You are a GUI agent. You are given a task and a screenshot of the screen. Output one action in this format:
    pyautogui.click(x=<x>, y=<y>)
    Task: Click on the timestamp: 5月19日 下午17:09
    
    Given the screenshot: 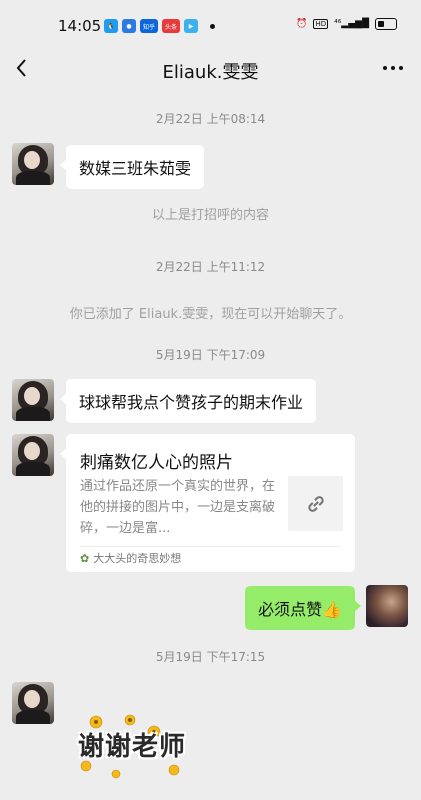 What is the action you would take?
    pyautogui.click(x=210, y=355)
    